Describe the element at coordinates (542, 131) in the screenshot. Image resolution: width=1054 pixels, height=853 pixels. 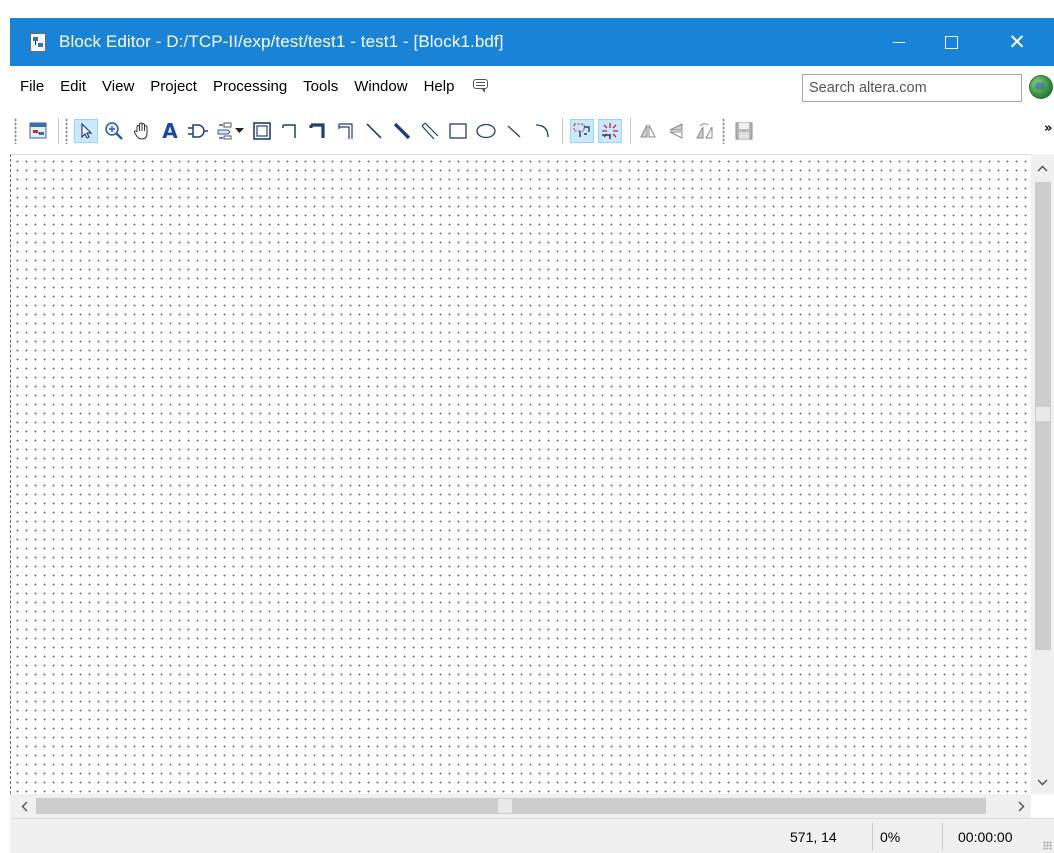
I see `arc-tool-icon` at that location.